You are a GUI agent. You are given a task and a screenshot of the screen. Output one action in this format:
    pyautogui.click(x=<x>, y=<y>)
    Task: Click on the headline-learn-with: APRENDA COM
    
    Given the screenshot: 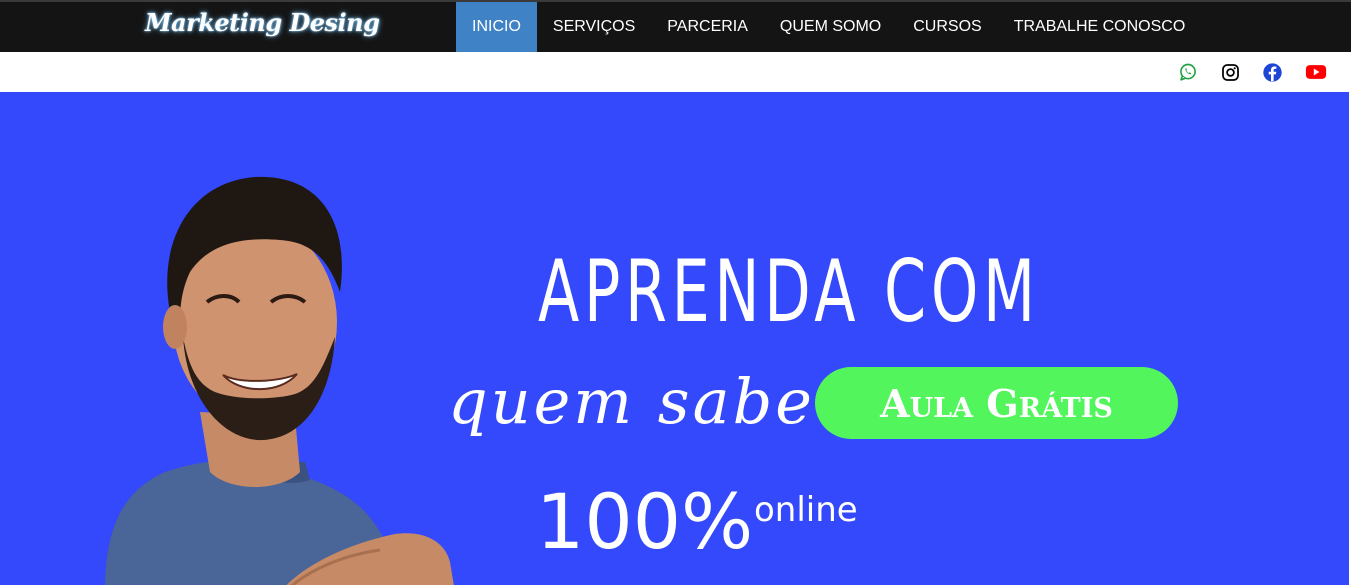 What is the action you would take?
    pyautogui.click(x=789, y=292)
    